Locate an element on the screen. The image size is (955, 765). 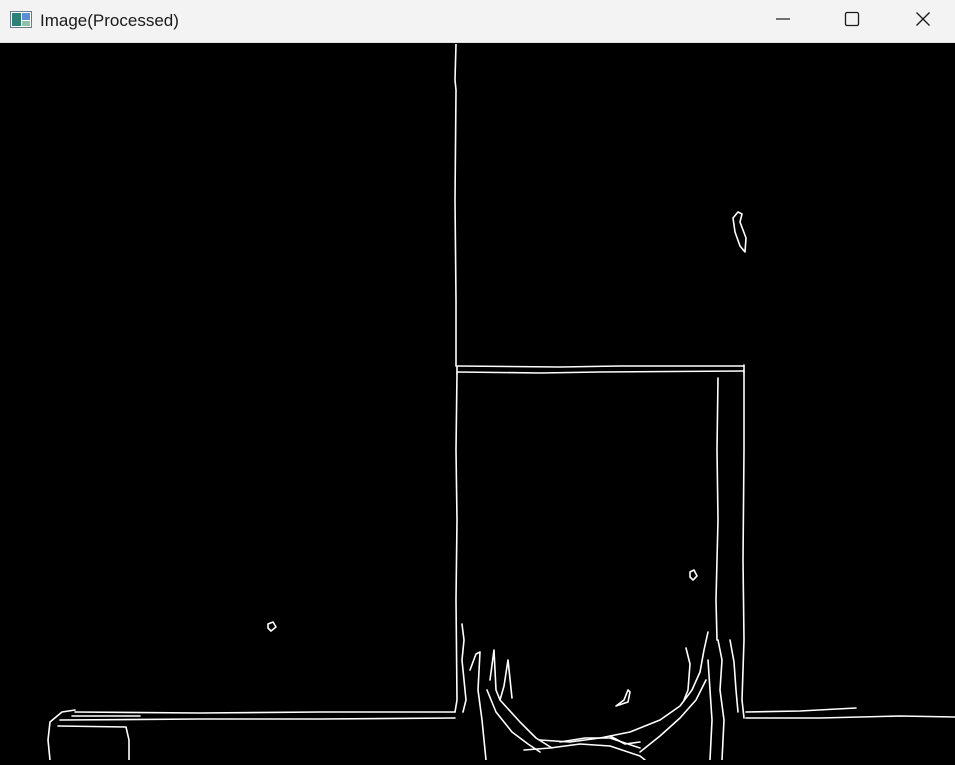
minimize-button is located at coordinates (783, 21).